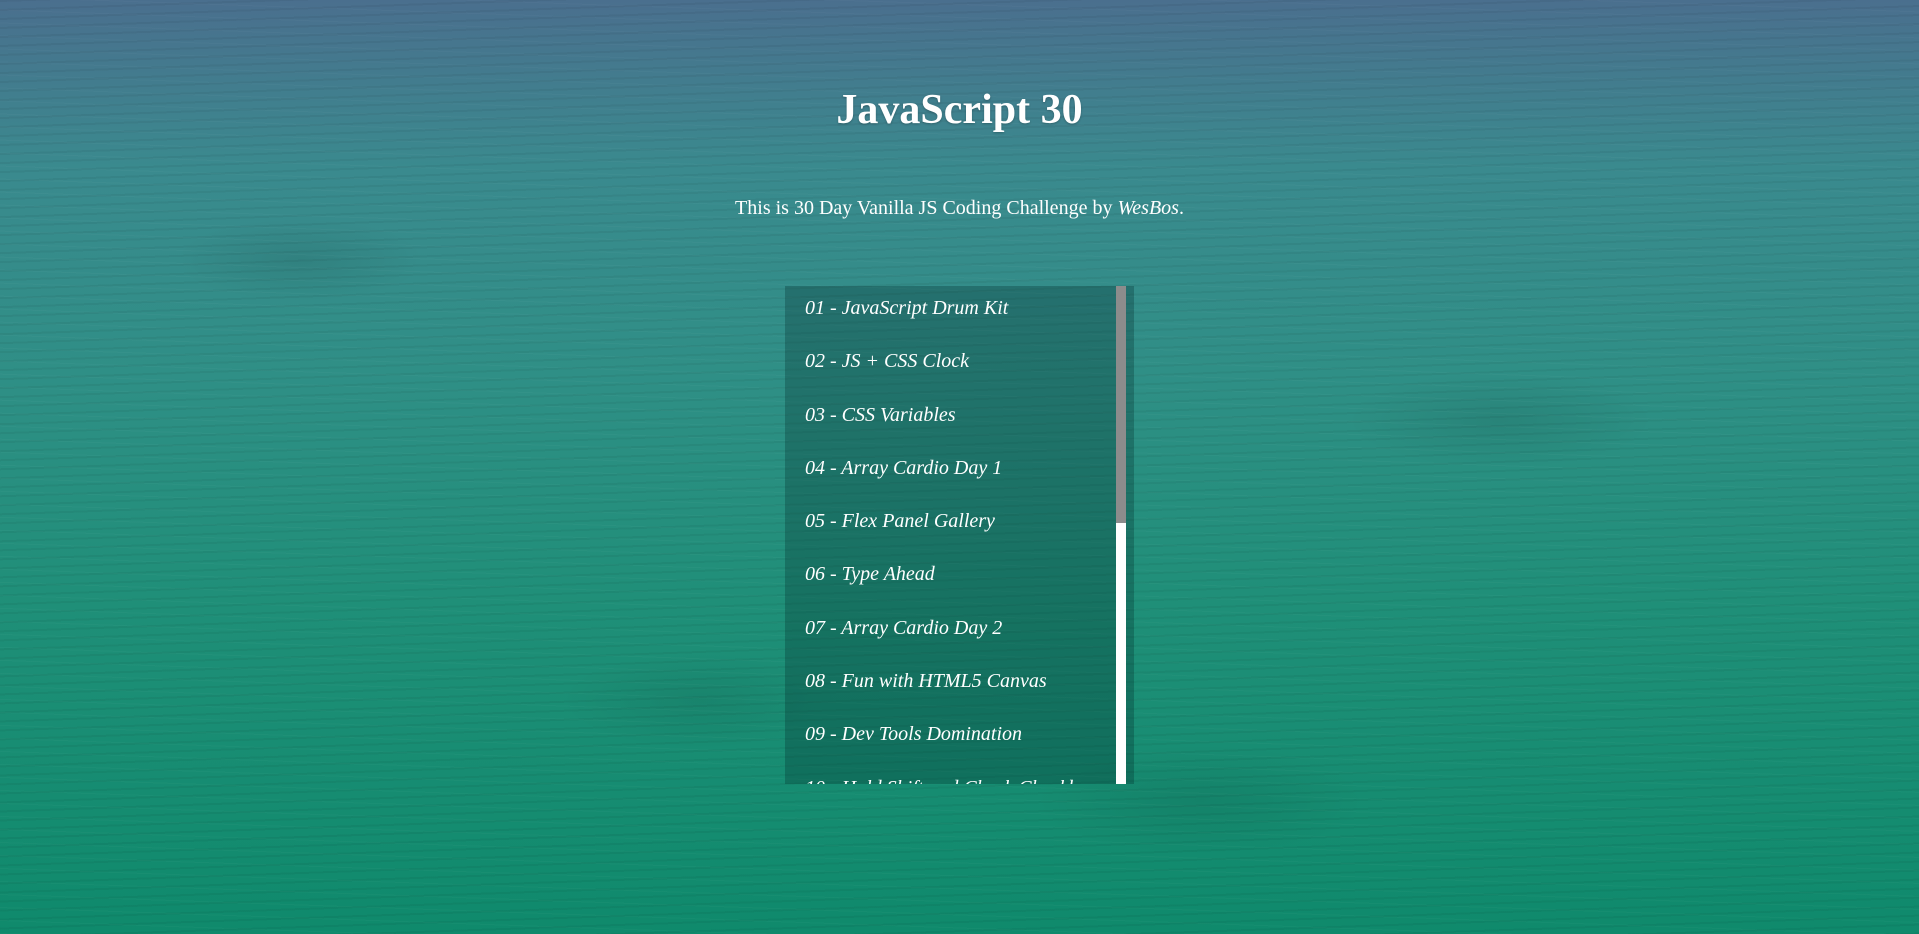 This screenshot has width=1919, height=934. I want to click on project-list-item: 01 - JavaScript Drum Kit, so click(959, 312).